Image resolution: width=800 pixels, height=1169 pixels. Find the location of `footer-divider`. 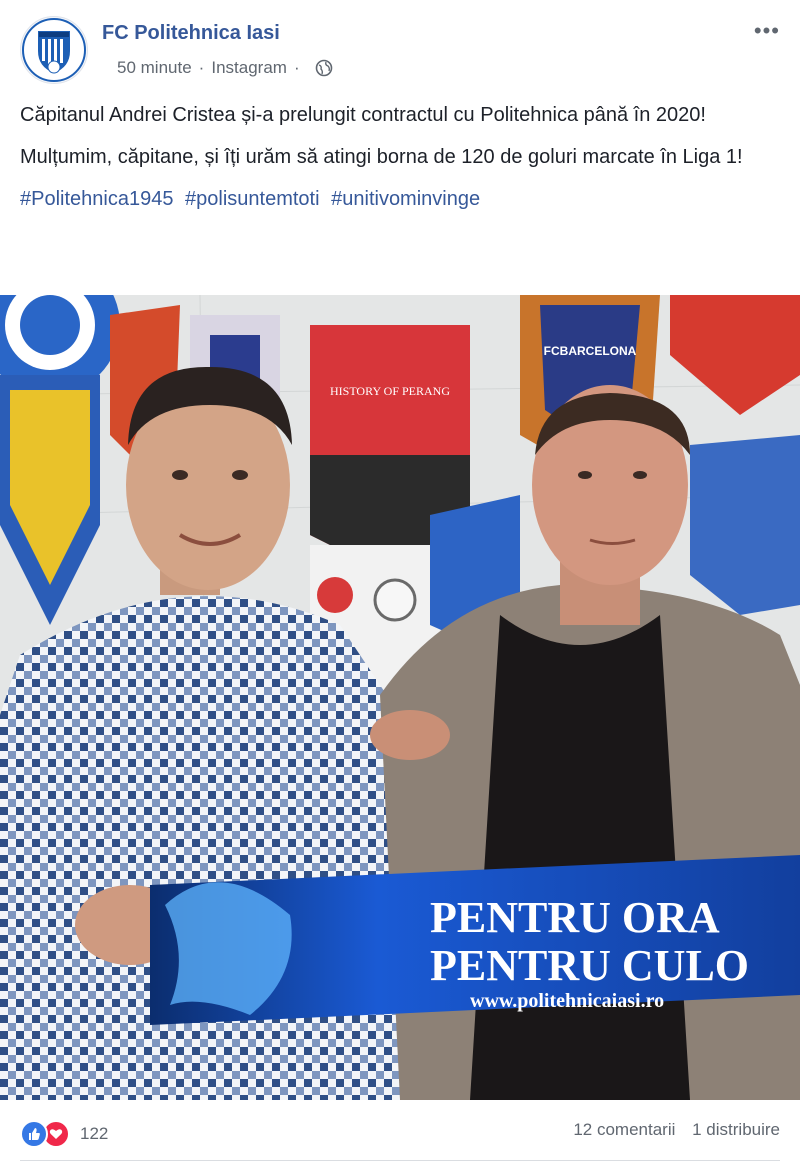

footer-divider is located at coordinates (400, 1160).